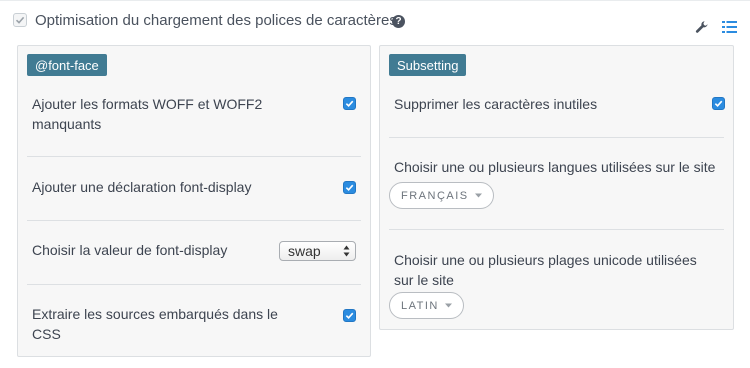 The image size is (750, 368). I want to click on font-face-badge: @font-face, so click(67, 65).